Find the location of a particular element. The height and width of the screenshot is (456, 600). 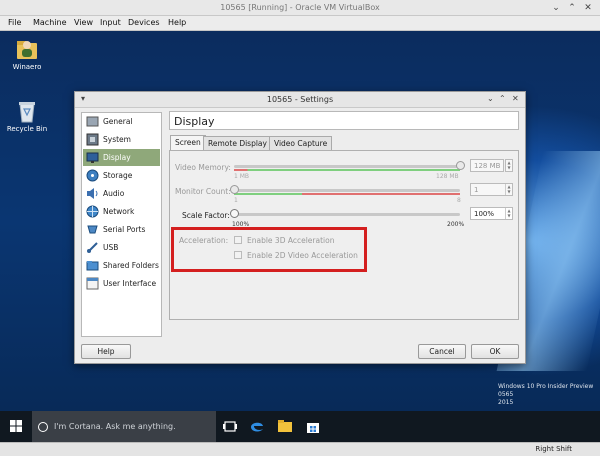

monitor-count-max: 8 is located at coordinates (459, 200).